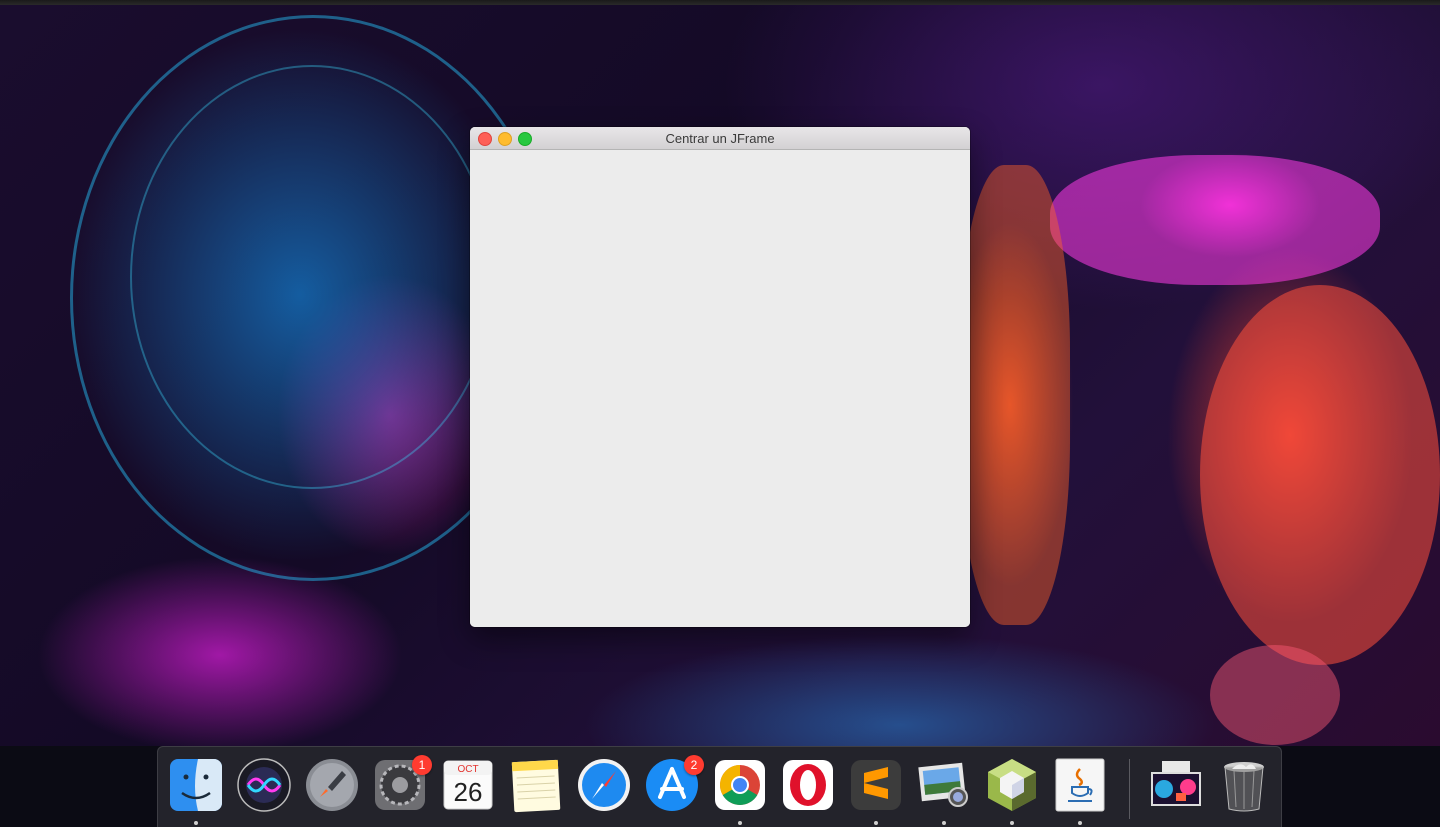 This screenshot has height=827, width=1440. What do you see at coordinates (694, 765) in the screenshot?
I see `notification-badge: 2` at bounding box center [694, 765].